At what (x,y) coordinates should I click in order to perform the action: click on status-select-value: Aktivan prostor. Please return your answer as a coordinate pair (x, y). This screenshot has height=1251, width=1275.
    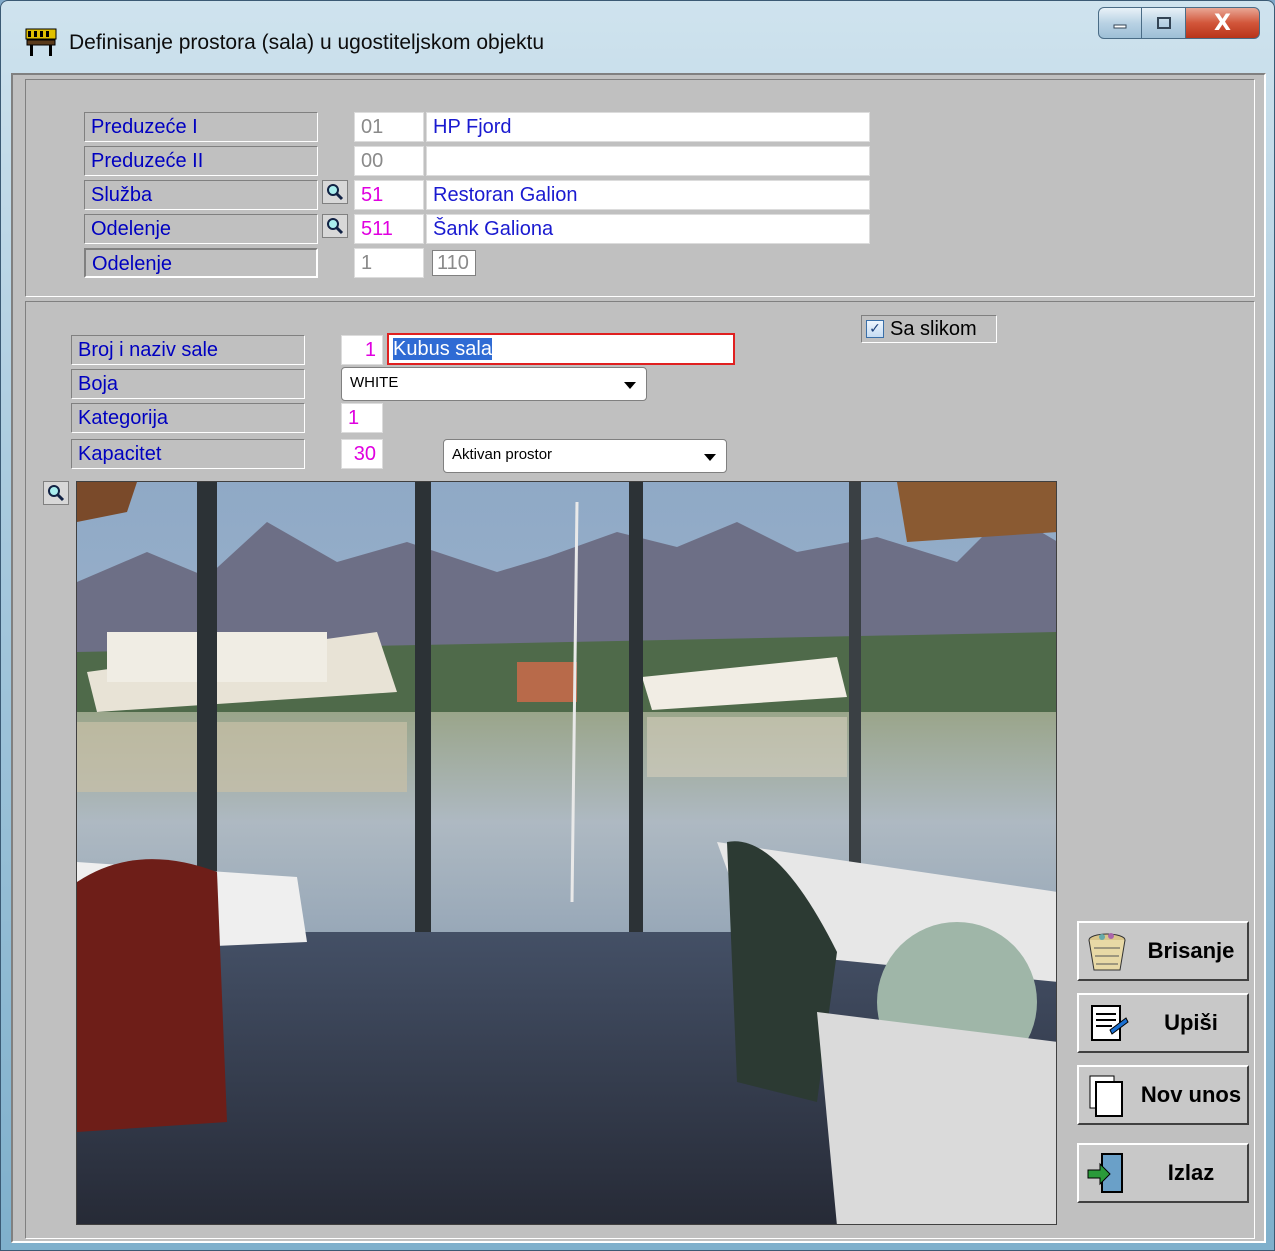
    Looking at the image, I should click on (502, 454).